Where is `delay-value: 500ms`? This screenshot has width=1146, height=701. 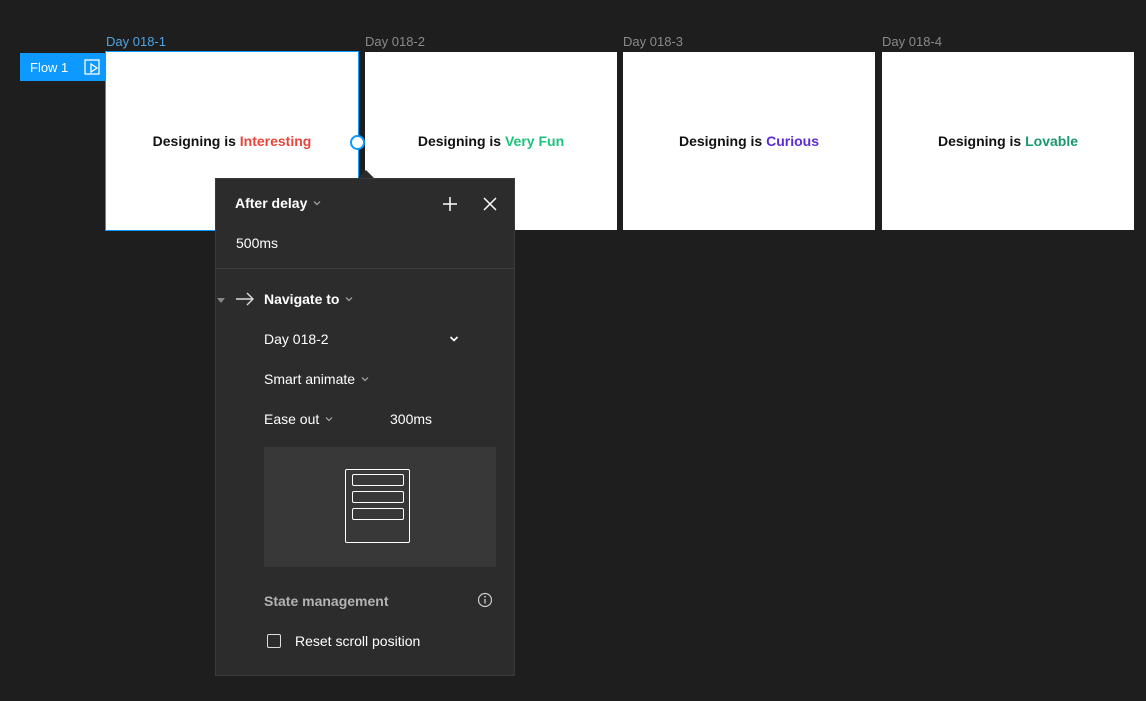
delay-value: 500ms is located at coordinates (257, 243).